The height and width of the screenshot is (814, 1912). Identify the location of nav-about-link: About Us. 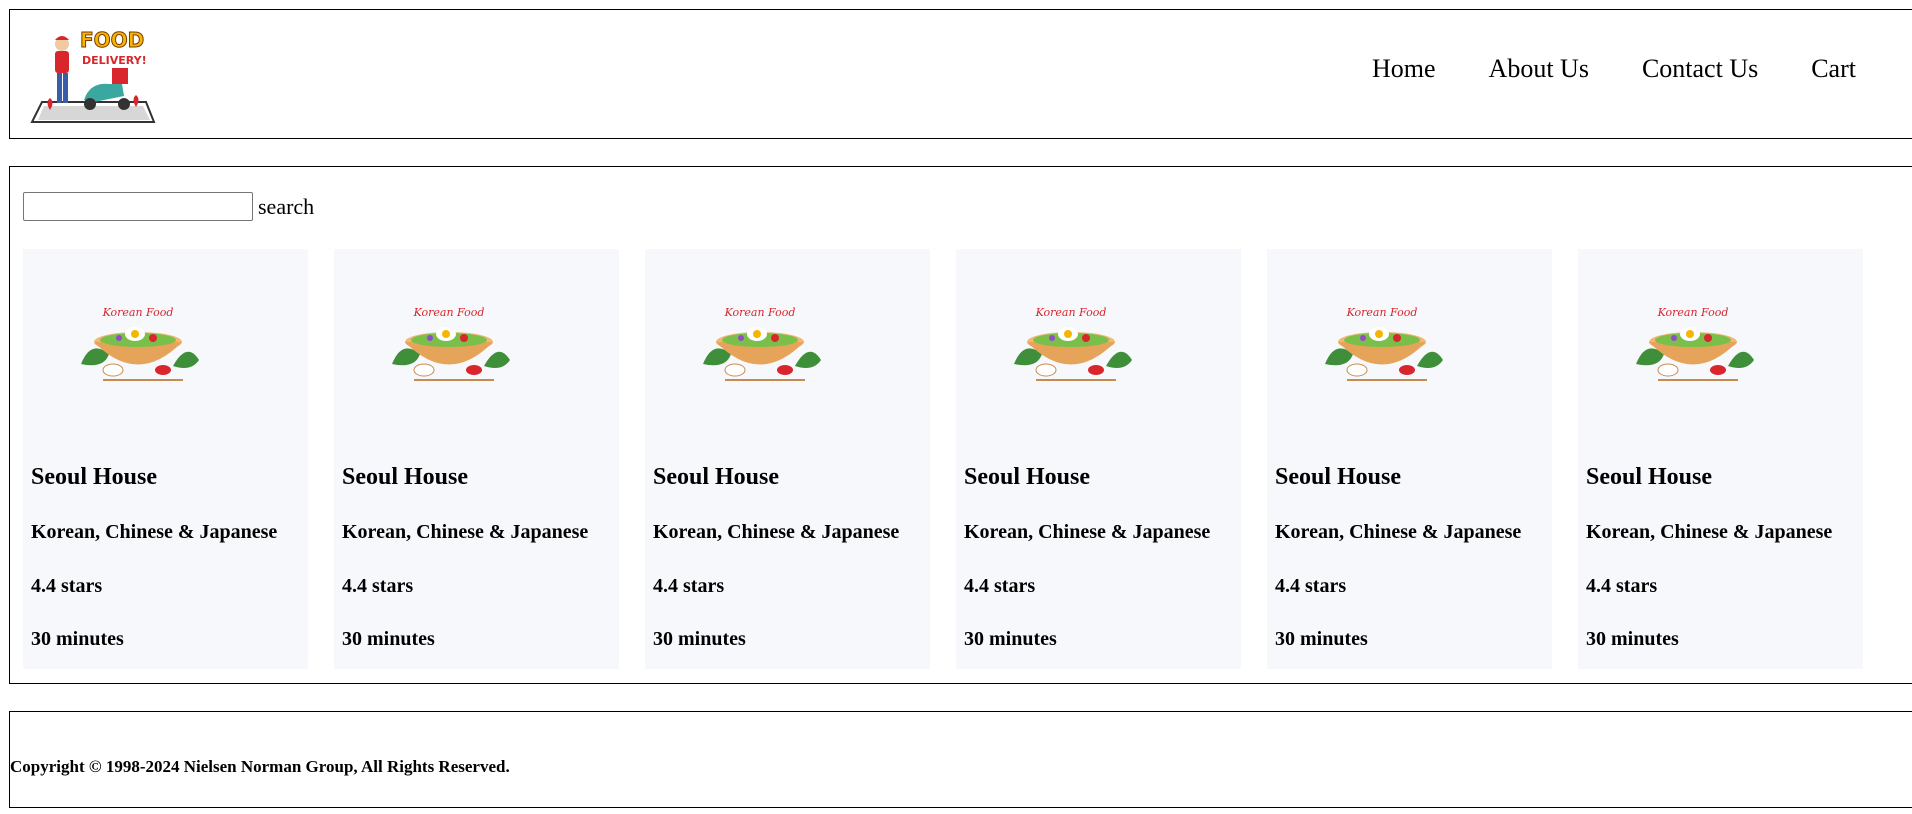
(1539, 69).